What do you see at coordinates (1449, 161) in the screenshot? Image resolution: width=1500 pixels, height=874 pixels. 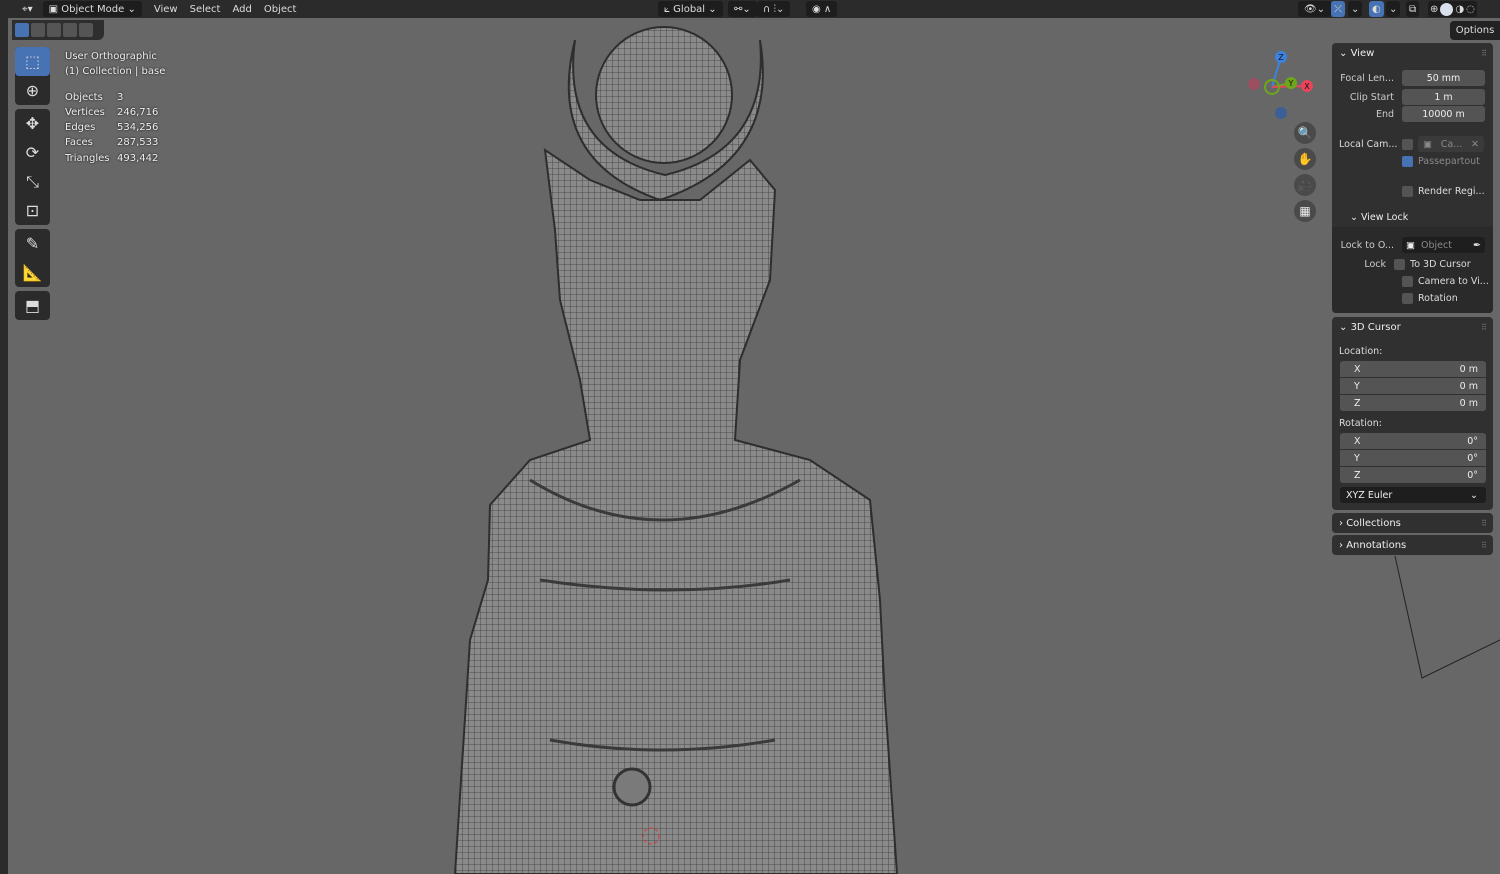 I see `passepartout-label: Passepartout` at bounding box center [1449, 161].